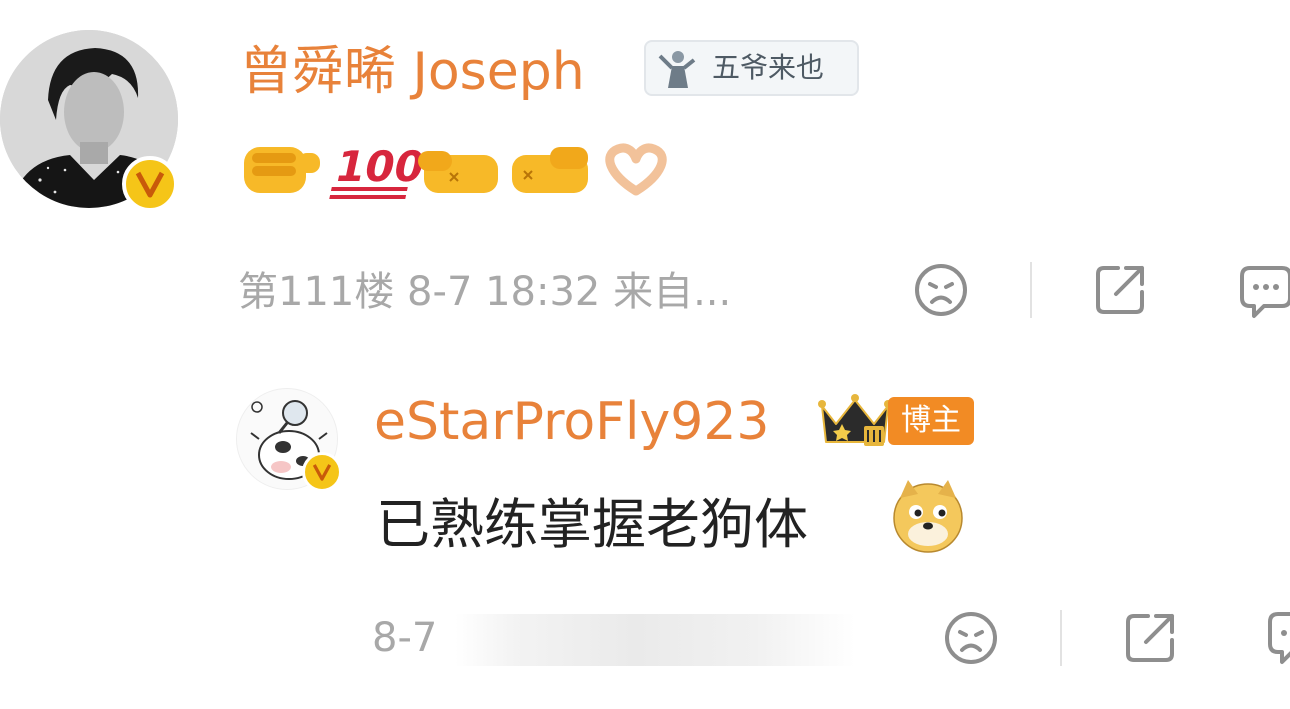  I want to click on reply-username: eStarProFly923, so click(572, 422).